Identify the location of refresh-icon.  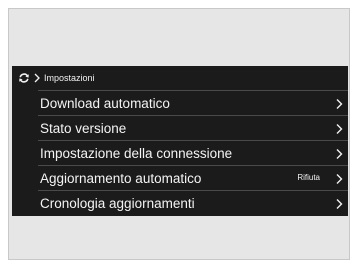
(24, 78).